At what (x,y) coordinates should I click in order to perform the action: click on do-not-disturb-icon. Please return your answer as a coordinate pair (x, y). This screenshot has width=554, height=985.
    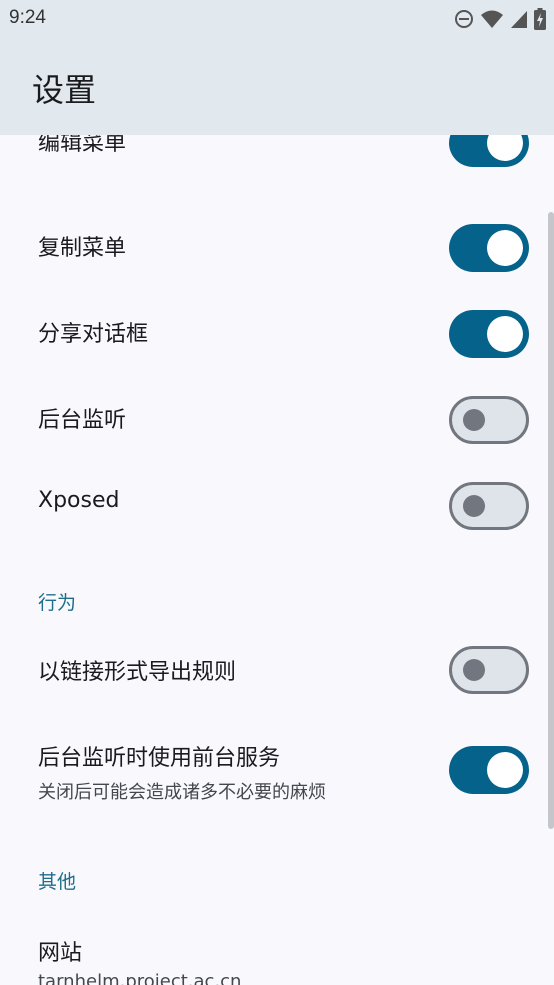
    Looking at the image, I should click on (464, 19).